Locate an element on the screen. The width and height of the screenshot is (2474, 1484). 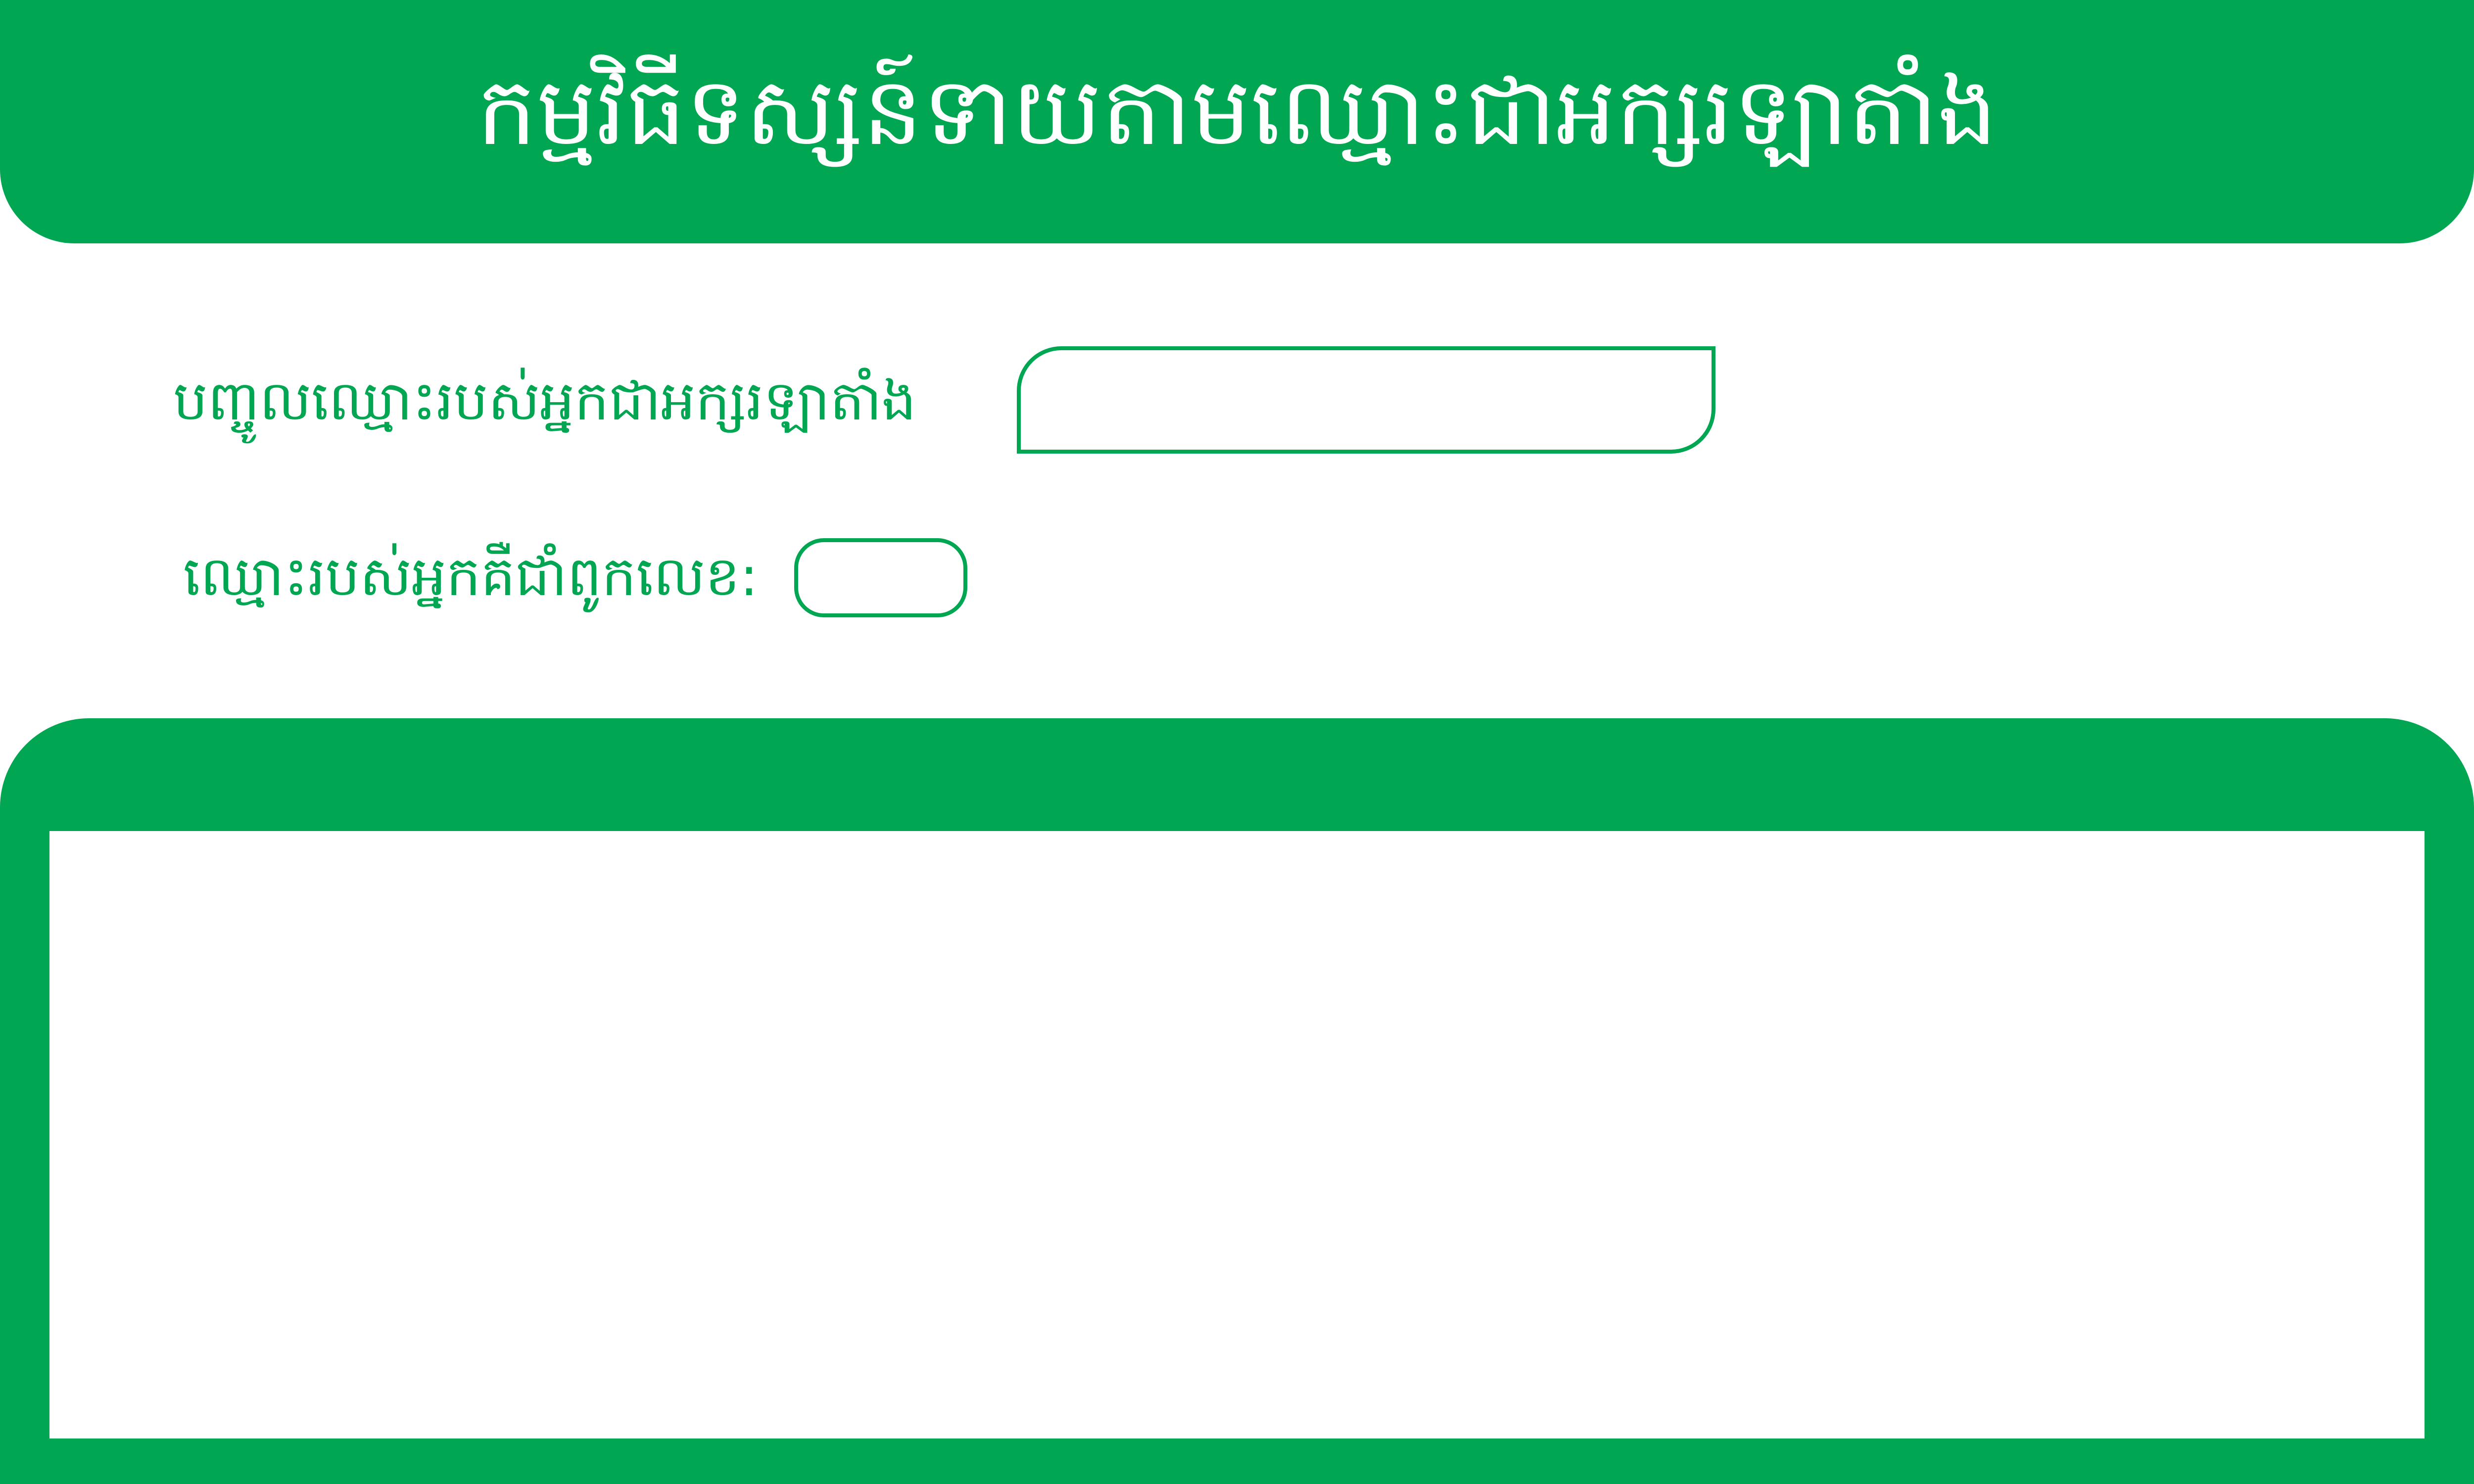
name-label: បញ្ចូលឈ្មោះរបស់អ្នកជាអក្សរឡាតាំង is located at coordinates (545, 400).